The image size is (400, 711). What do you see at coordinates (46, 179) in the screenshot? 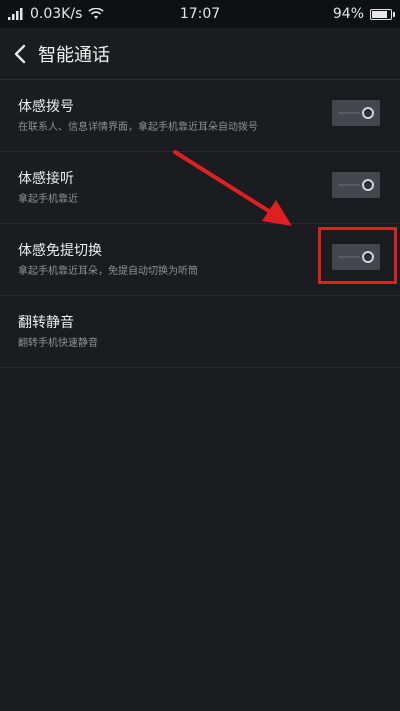
I see `setting-title: 体感接听` at bounding box center [46, 179].